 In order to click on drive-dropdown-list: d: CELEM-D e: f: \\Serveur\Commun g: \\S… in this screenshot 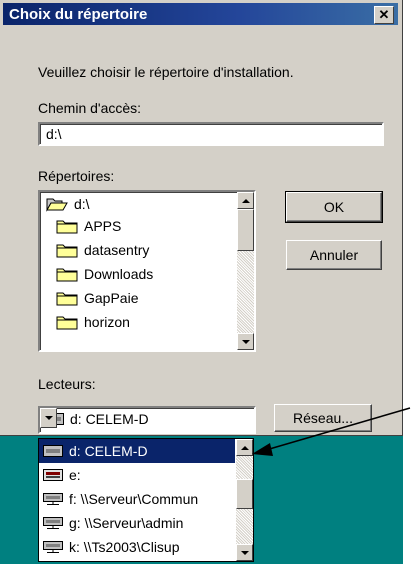, I will do `click(146, 500)`.